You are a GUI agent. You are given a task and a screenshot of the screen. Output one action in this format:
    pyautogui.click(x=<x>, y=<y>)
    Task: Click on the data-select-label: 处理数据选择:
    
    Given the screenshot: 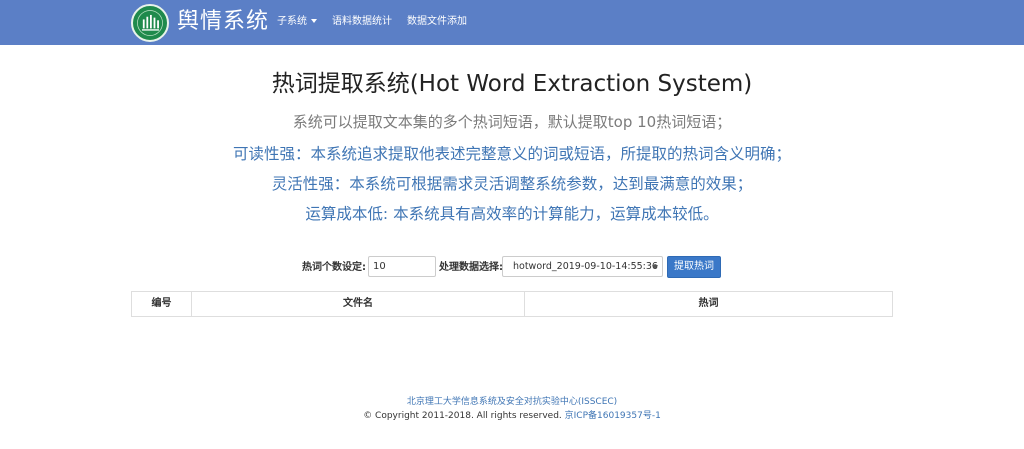 What is the action you would take?
    pyautogui.click(x=471, y=267)
    